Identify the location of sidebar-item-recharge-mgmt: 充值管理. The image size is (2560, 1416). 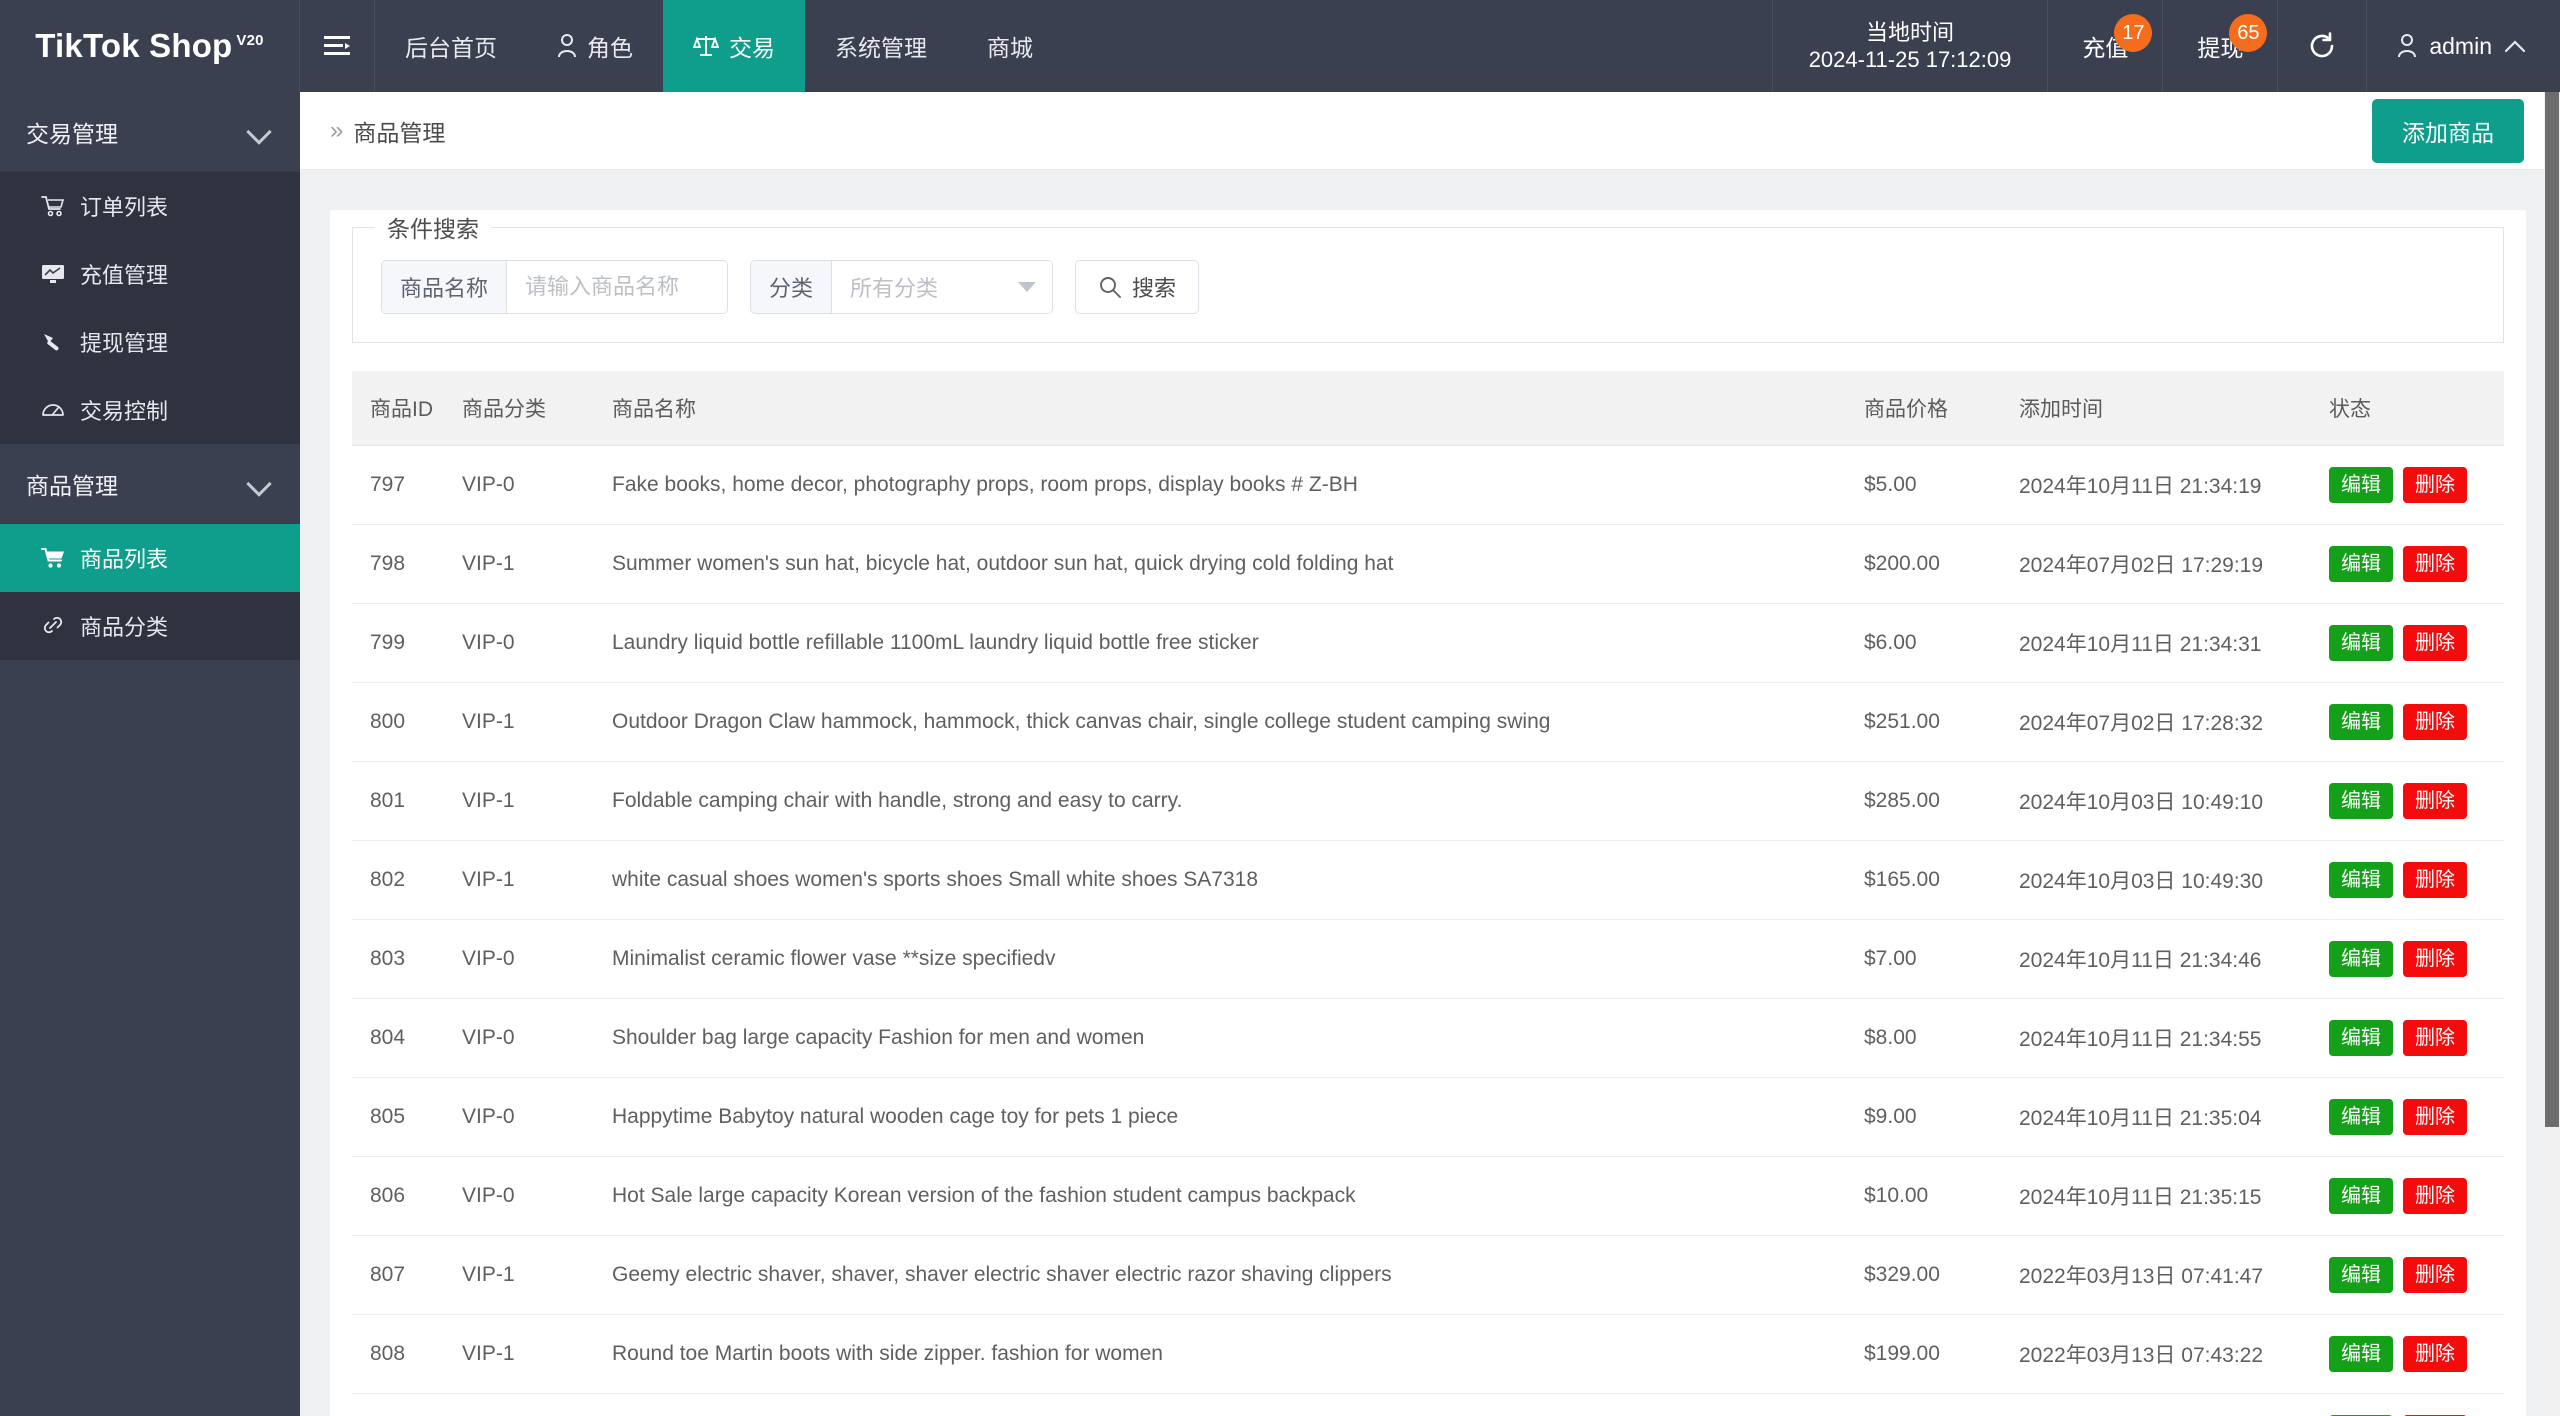
(150, 274).